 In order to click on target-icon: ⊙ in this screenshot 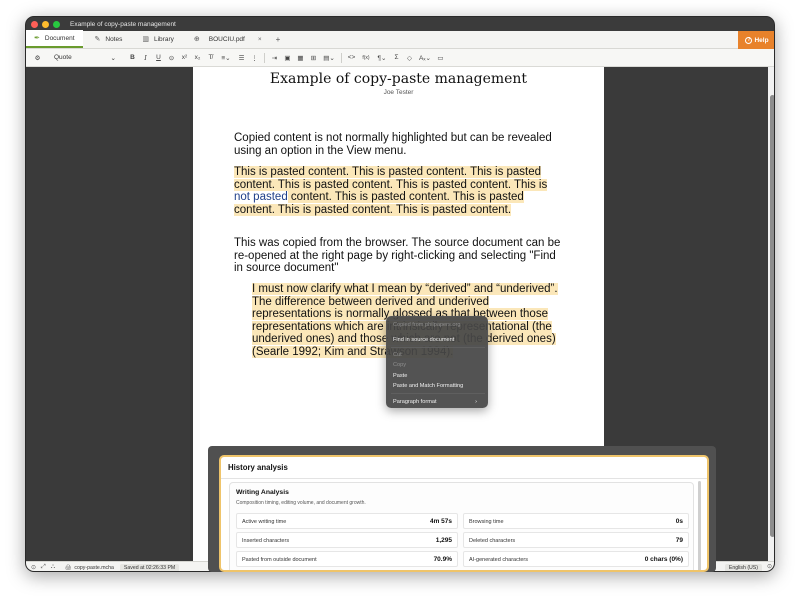, I will do `click(33, 567)`.